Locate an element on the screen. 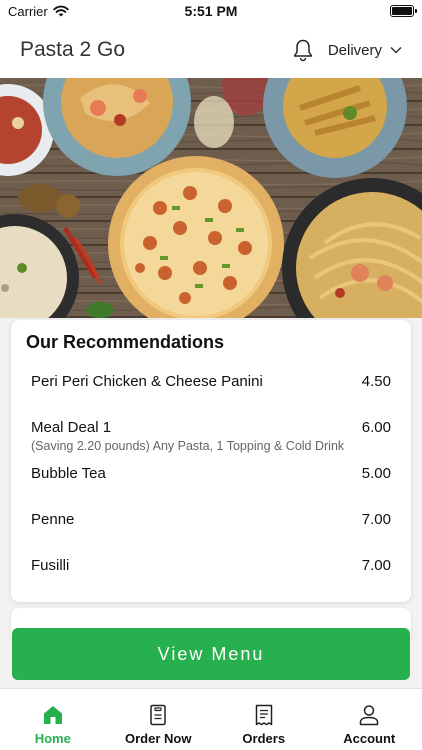  recommendation-item: Peri Peri Chicken & Cheese Panini 4.50 is located at coordinates (208, 390).